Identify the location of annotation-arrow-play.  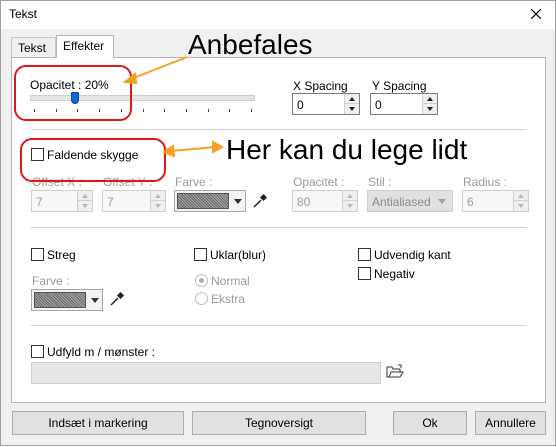
(193, 149).